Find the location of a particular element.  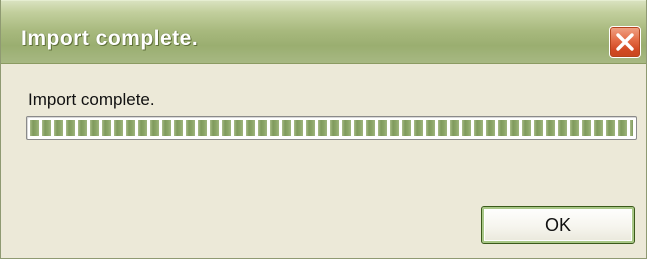

status-message: Import complete. is located at coordinates (91, 99).